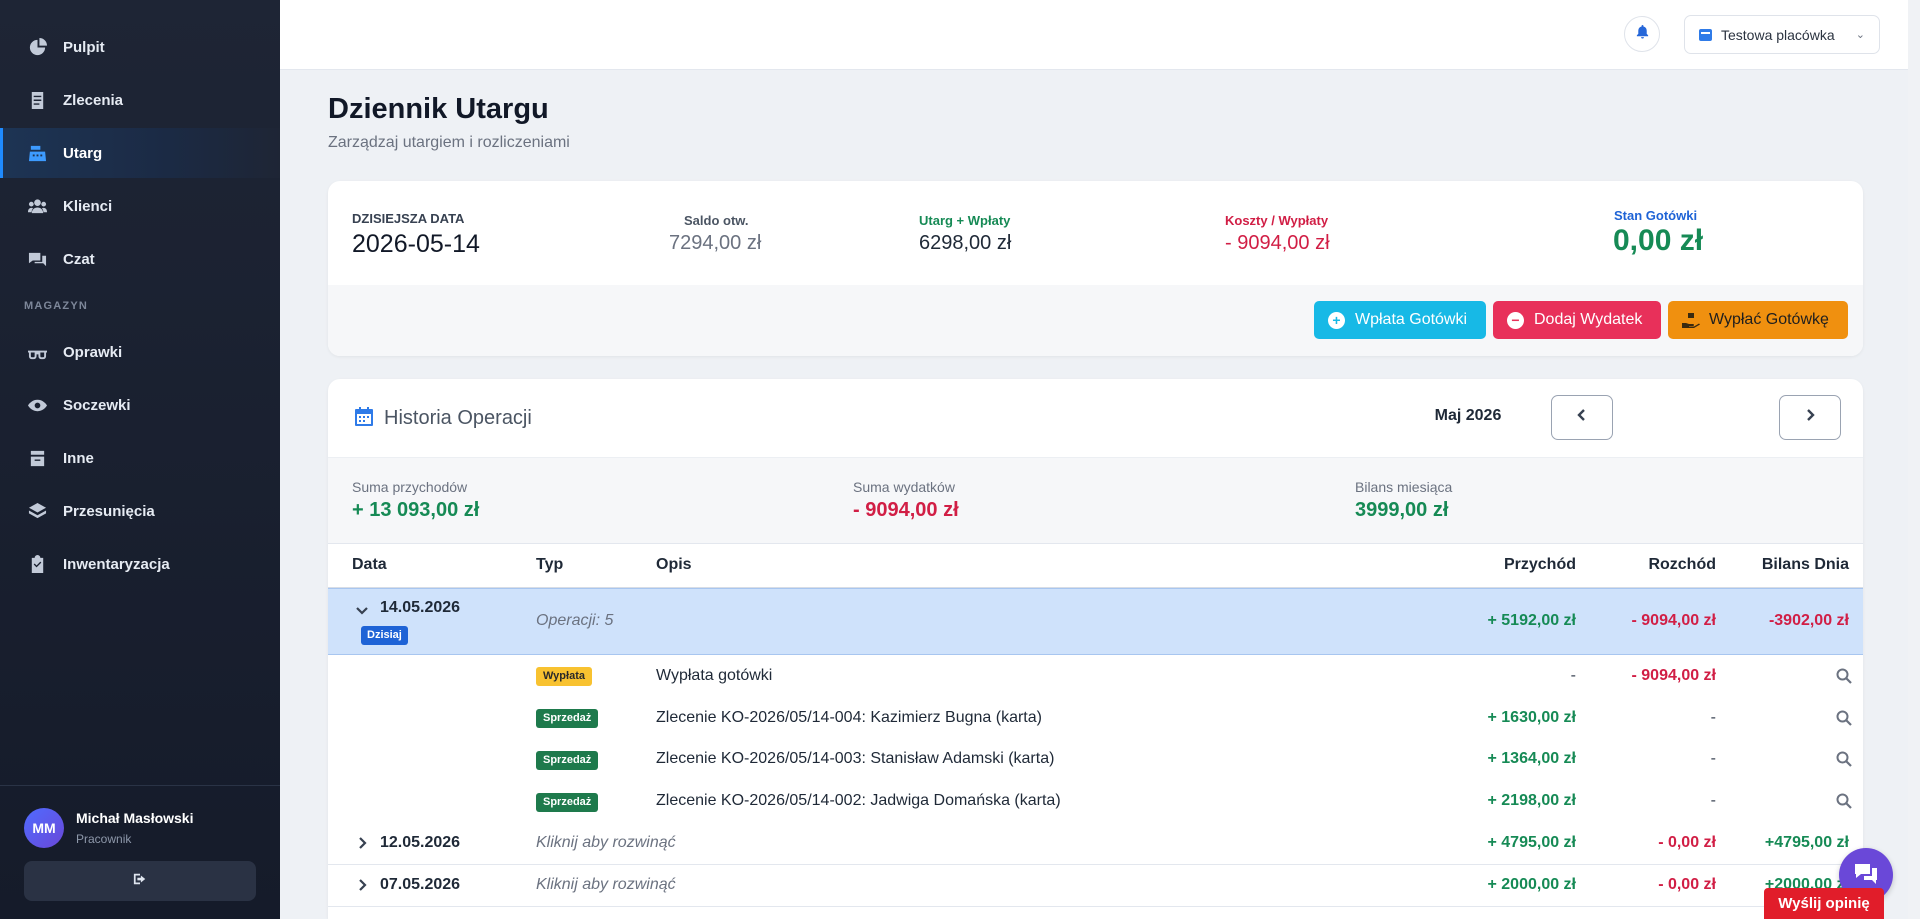 The height and width of the screenshot is (919, 1920). Describe the element at coordinates (37, 259) in the screenshot. I see `chat-icon` at that location.